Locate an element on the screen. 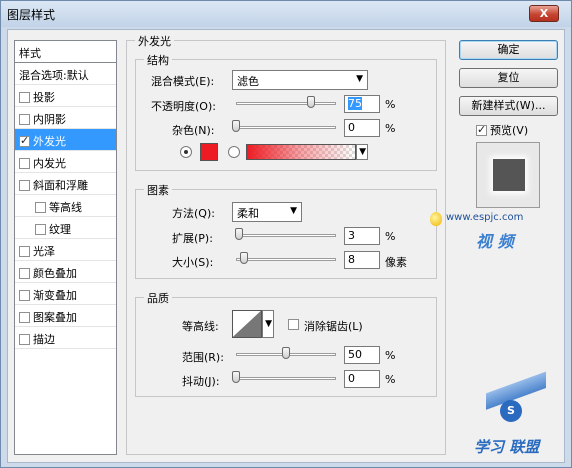  preview-thumbnail is located at coordinates (509, 175).